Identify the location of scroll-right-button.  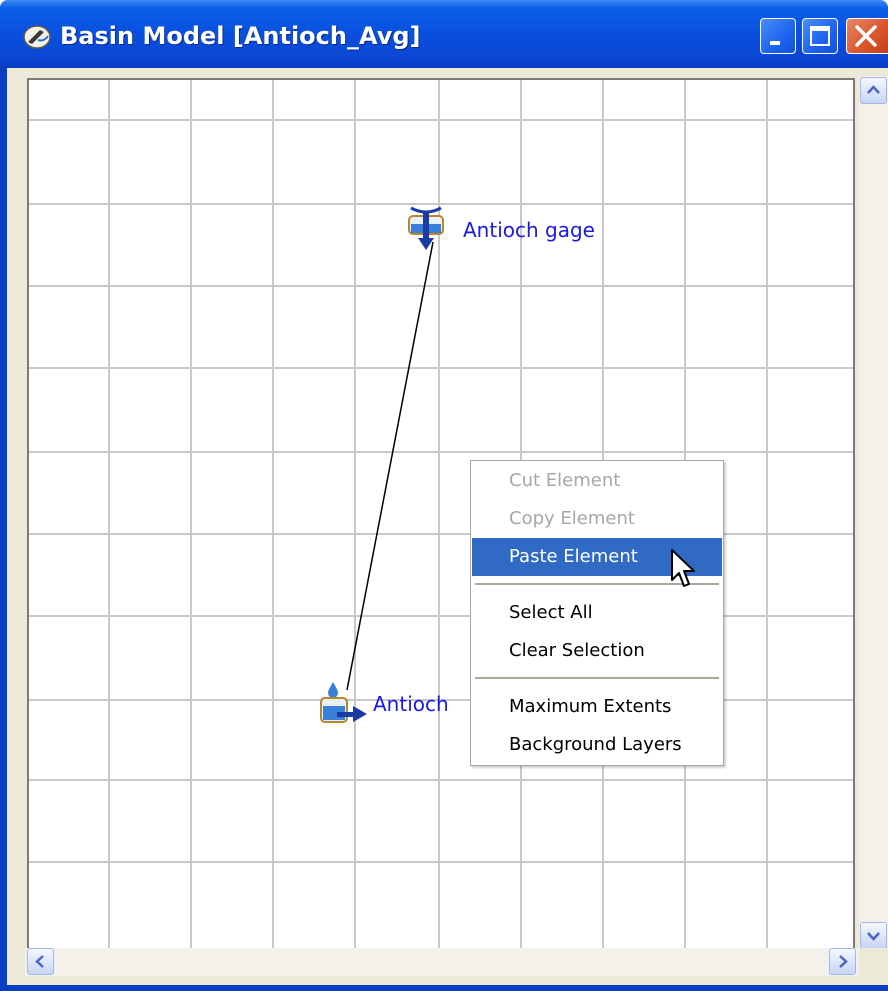
(842, 961).